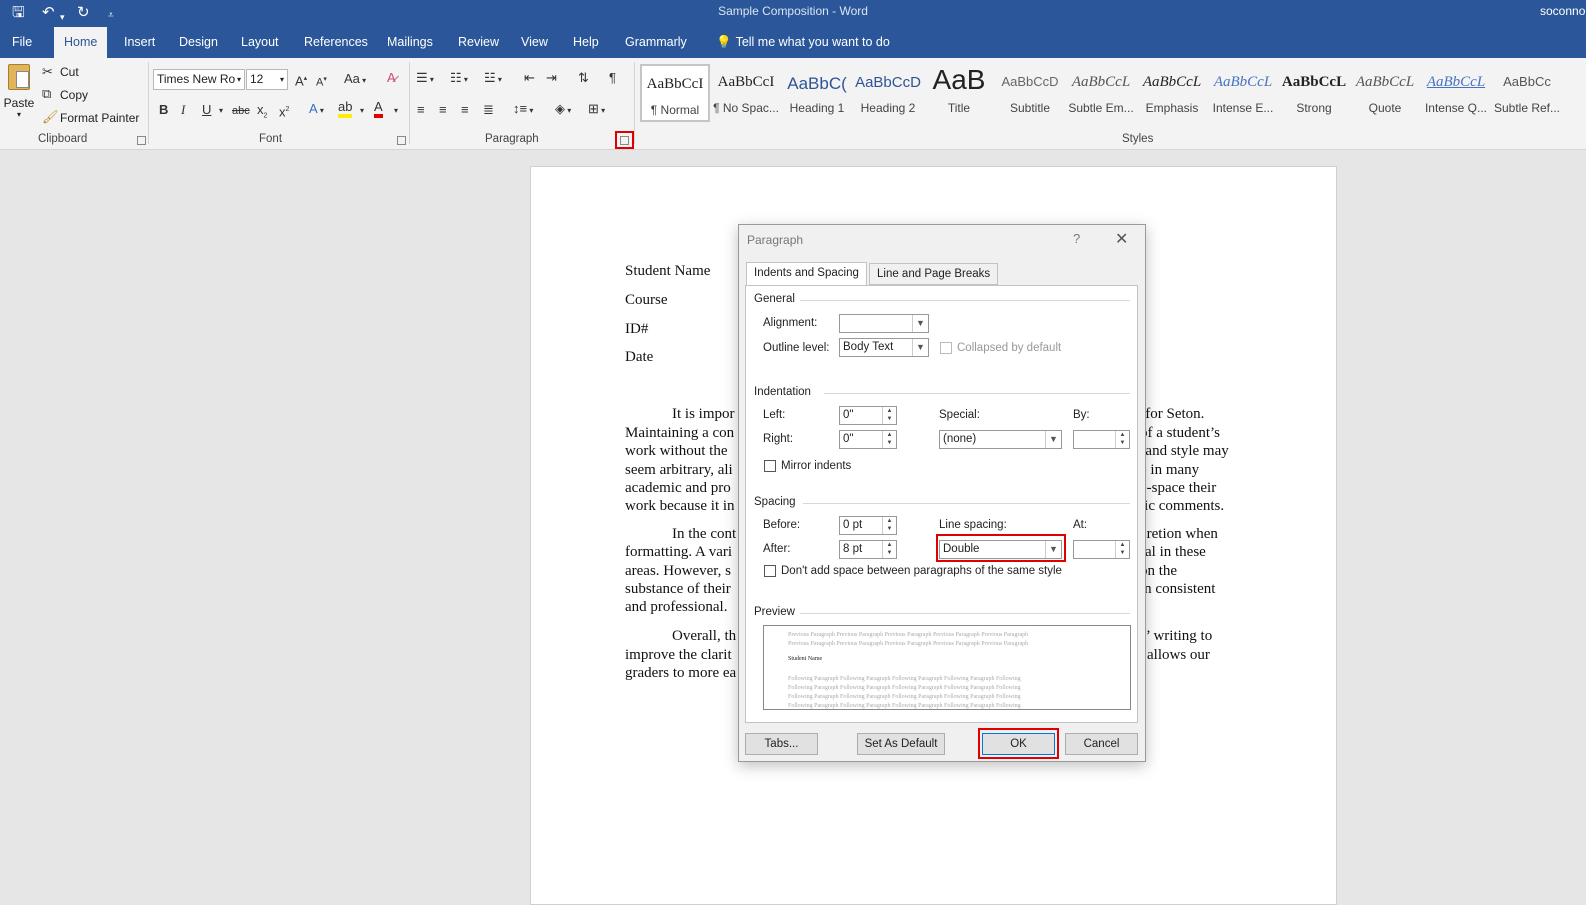 This screenshot has width=1586, height=905. Describe the element at coordinates (99, 118) in the screenshot. I see `format-painter-button: Format Painter` at that location.